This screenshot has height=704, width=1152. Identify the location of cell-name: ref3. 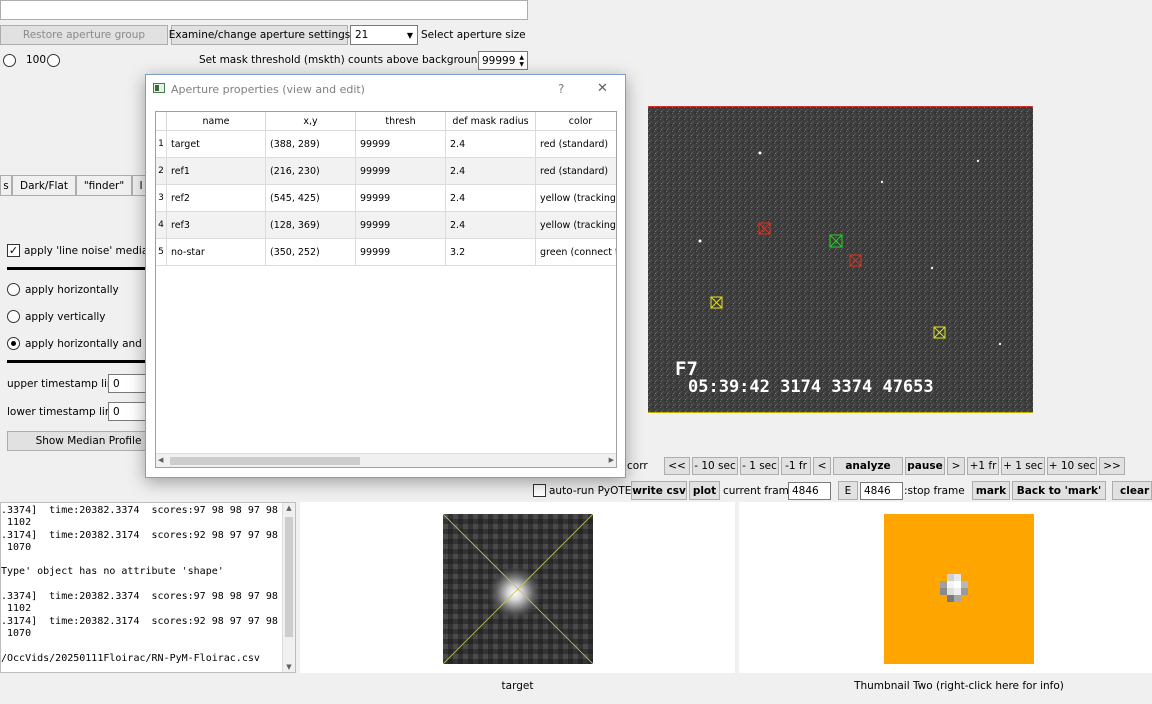
(216, 225).